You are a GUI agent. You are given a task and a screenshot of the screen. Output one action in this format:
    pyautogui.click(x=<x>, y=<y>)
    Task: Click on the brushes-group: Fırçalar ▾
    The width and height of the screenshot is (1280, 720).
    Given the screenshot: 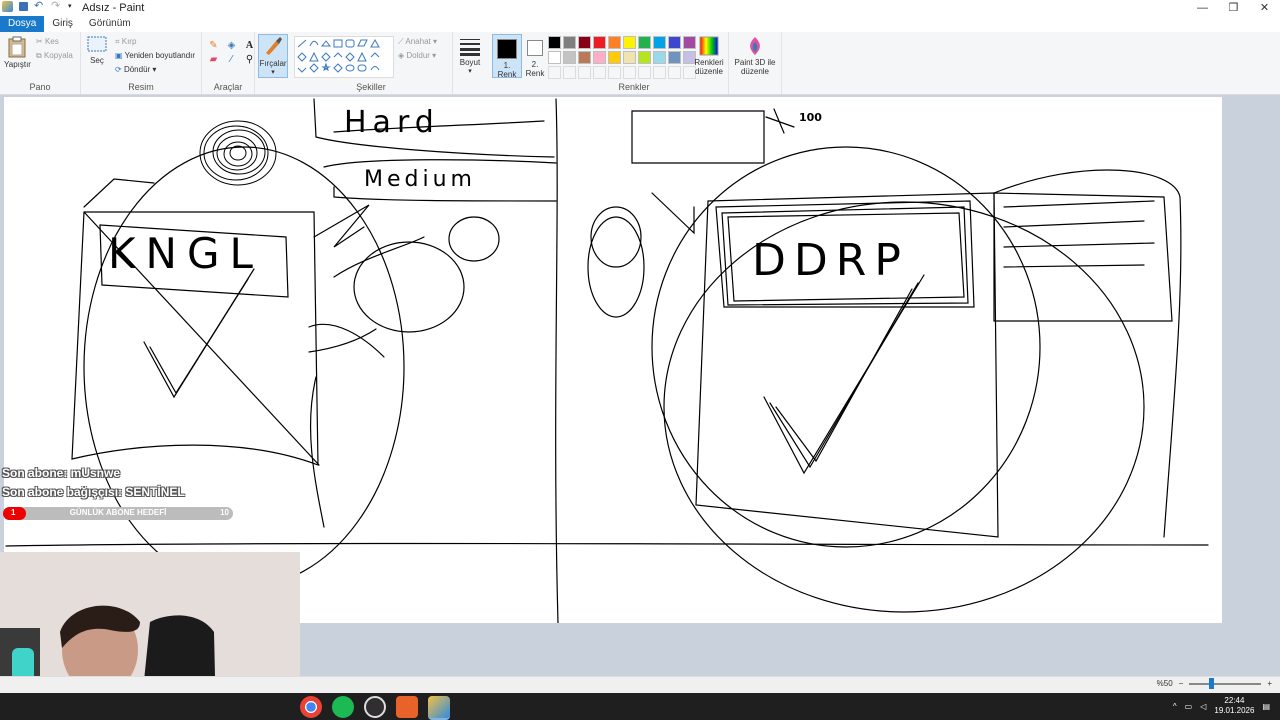 What is the action you would take?
    pyautogui.click(x=272, y=63)
    